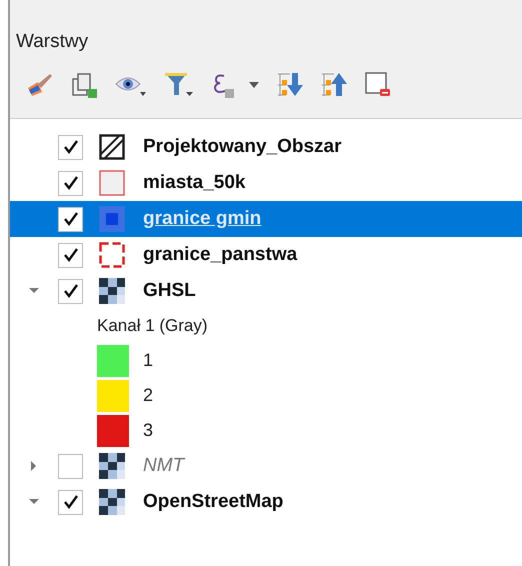 The width and height of the screenshot is (522, 566). Describe the element at coordinates (112, 183) in the screenshot. I see `square-outline-icon` at that location.